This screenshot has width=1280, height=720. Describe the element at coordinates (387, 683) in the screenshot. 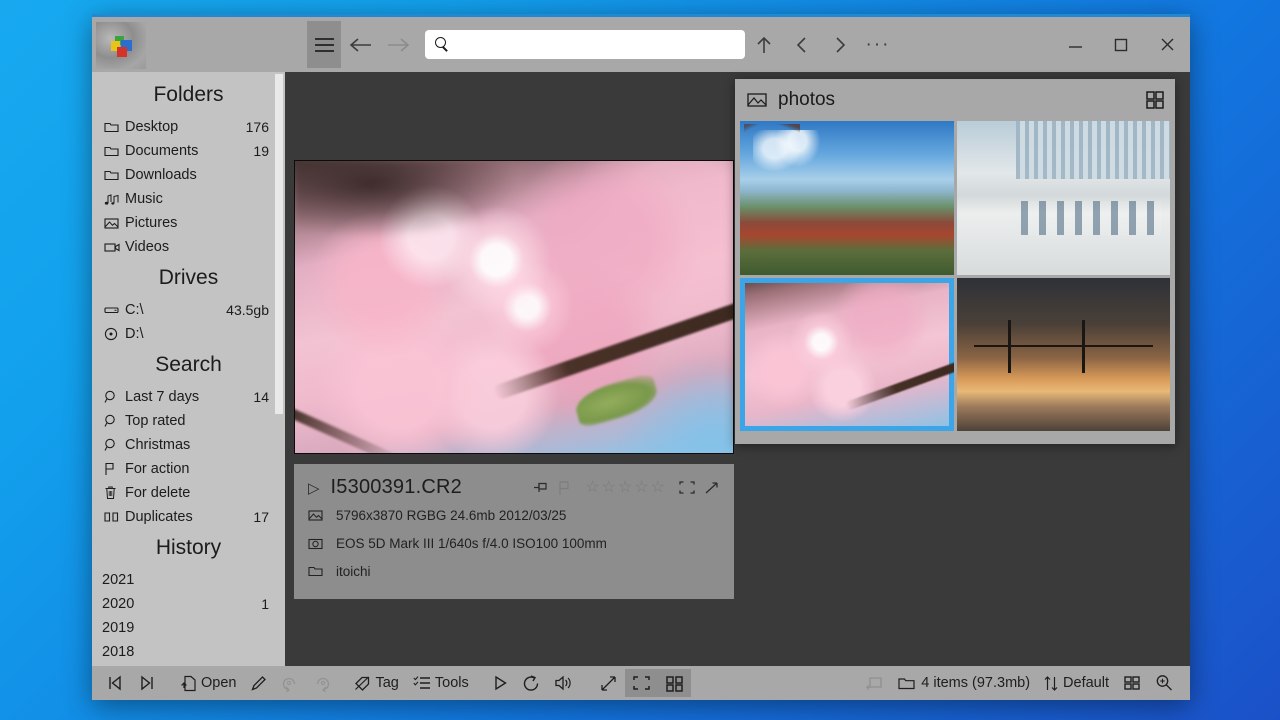

I see `tag-label: Tag` at that location.